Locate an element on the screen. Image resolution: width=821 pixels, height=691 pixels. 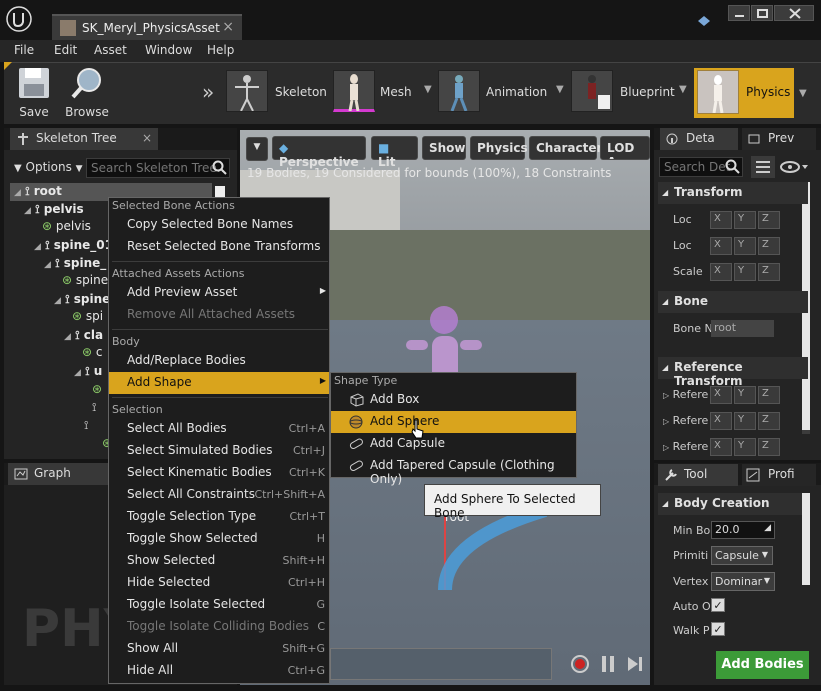
skeleton-tree-close-icon: × is located at coordinates (147, 138).